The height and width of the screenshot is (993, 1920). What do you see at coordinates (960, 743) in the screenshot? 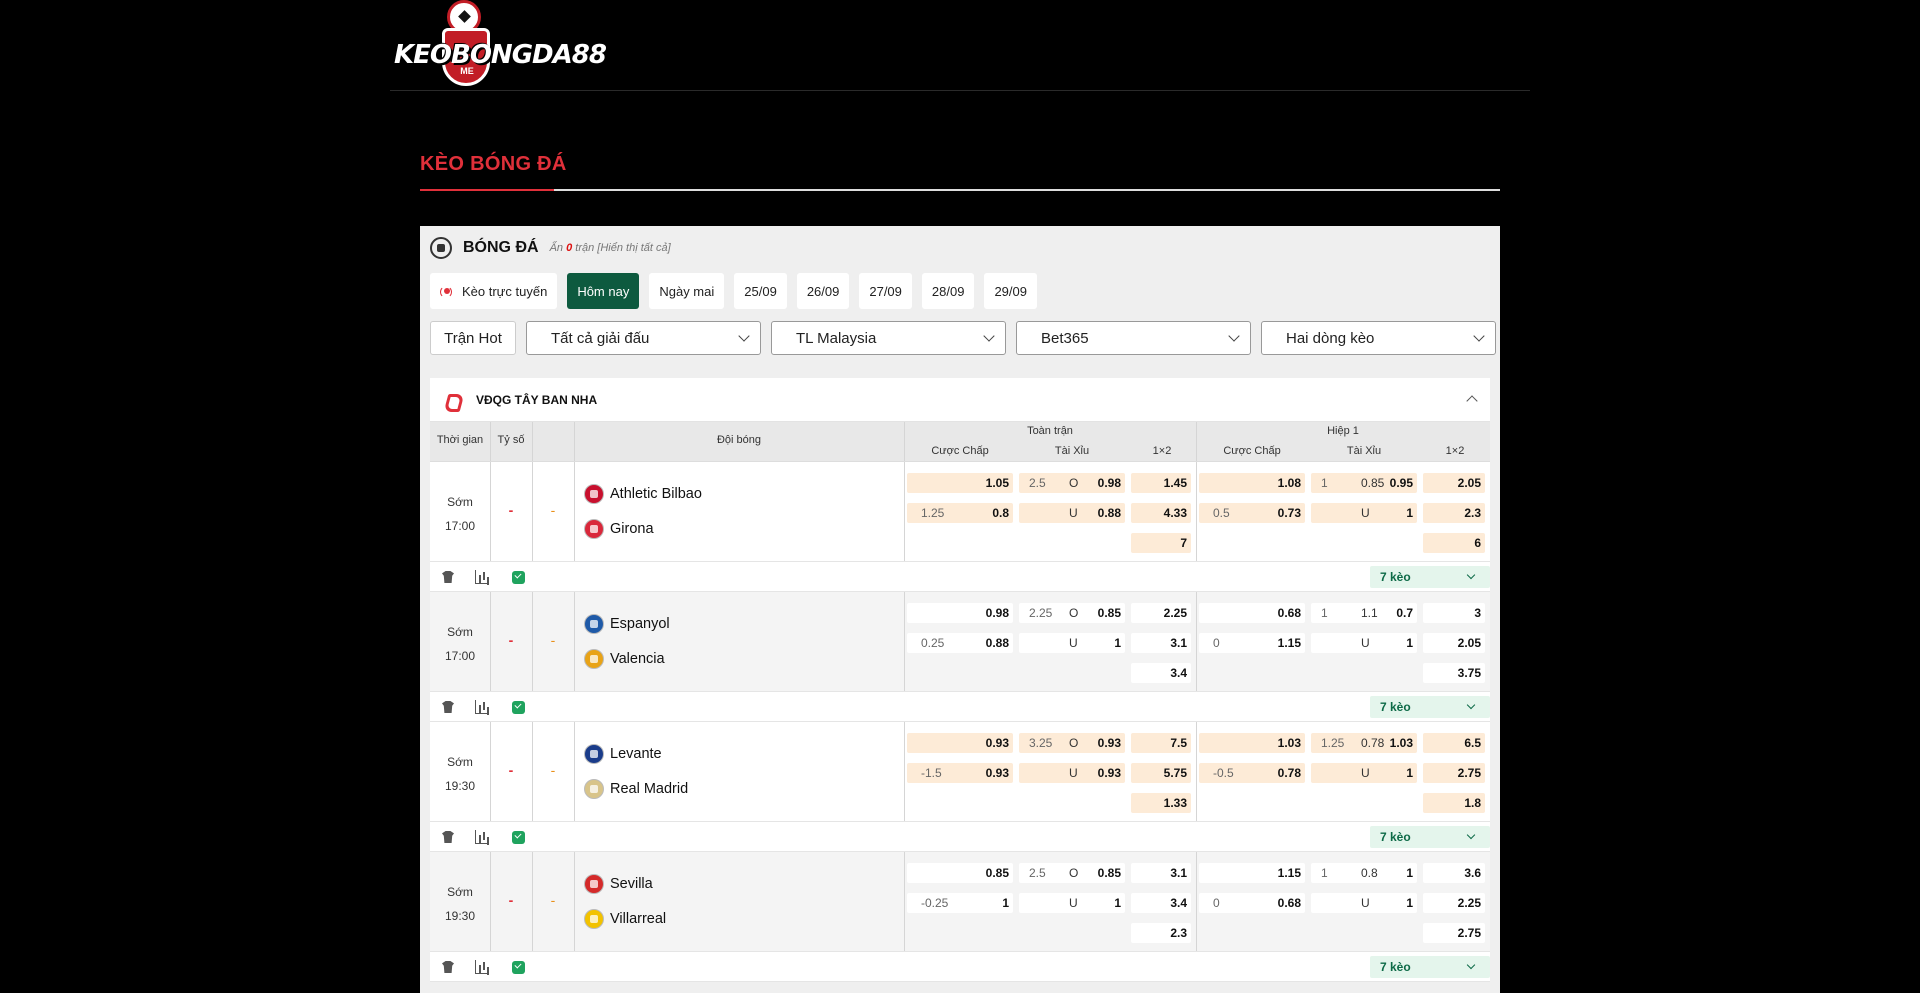
I see `ft-handicap-odds: 0.93` at bounding box center [960, 743].